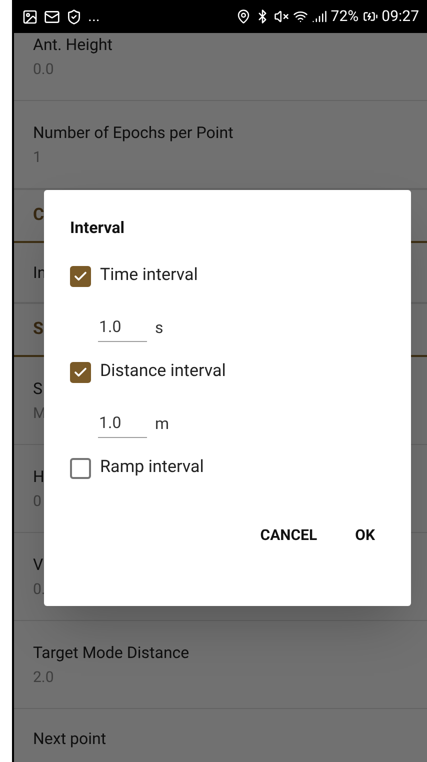 Image resolution: width=427 pixels, height=762 pixels. I want to click on setting-title: H, so click(38, 477).